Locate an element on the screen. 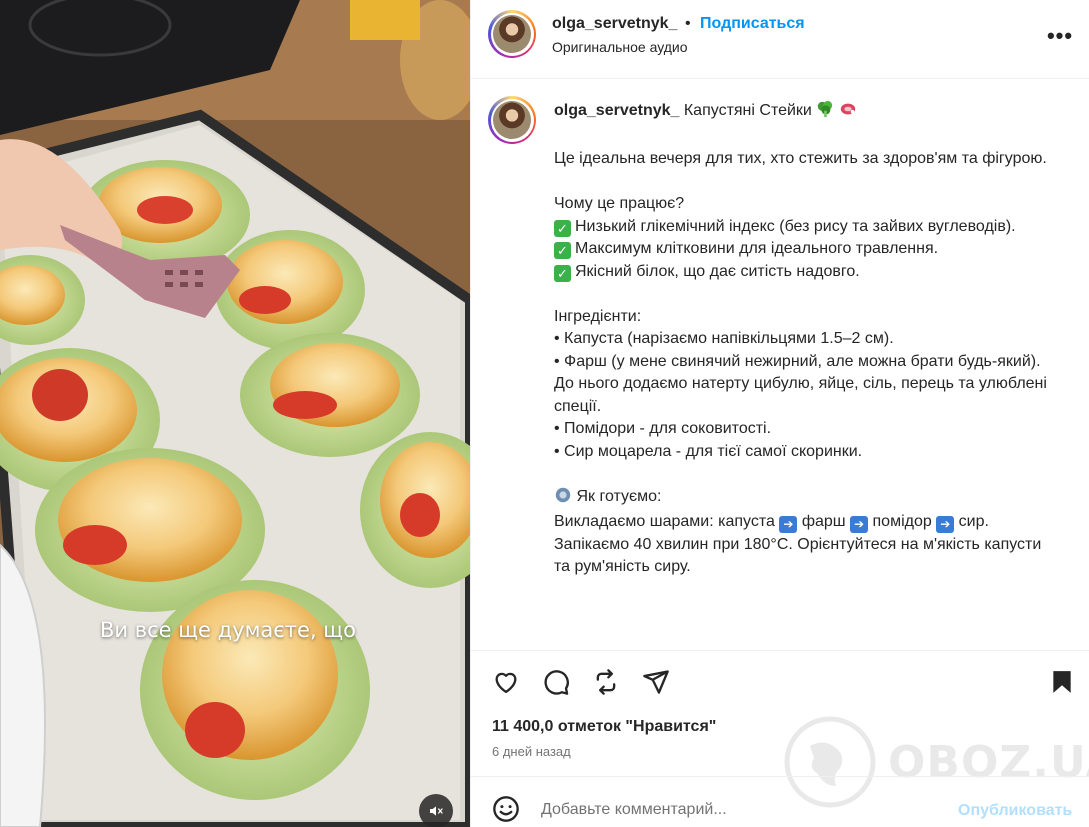  video-subtitle: Ви все ще думаєте, що is located at coordinates (228, 630).